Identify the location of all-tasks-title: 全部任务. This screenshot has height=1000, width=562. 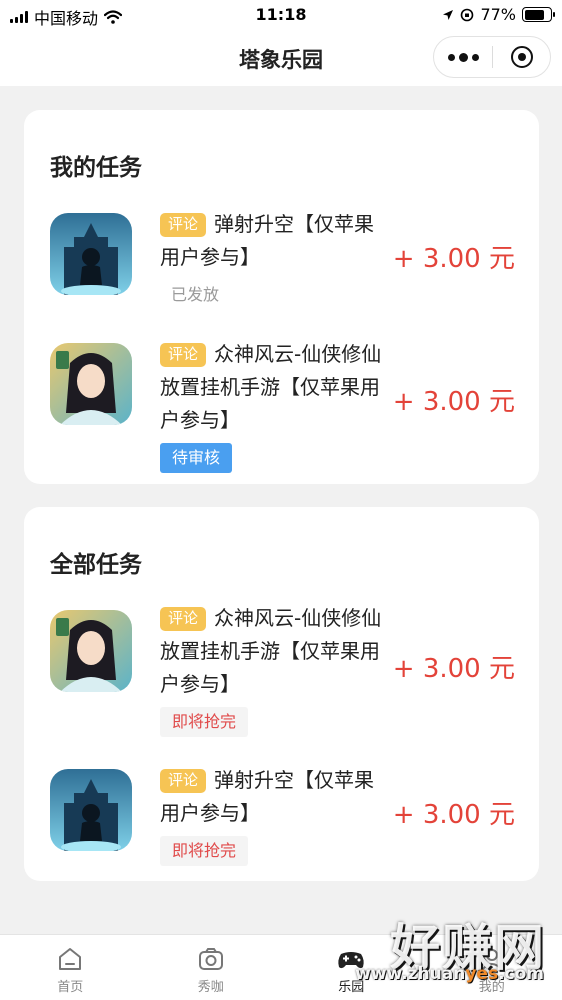
(96, 565).